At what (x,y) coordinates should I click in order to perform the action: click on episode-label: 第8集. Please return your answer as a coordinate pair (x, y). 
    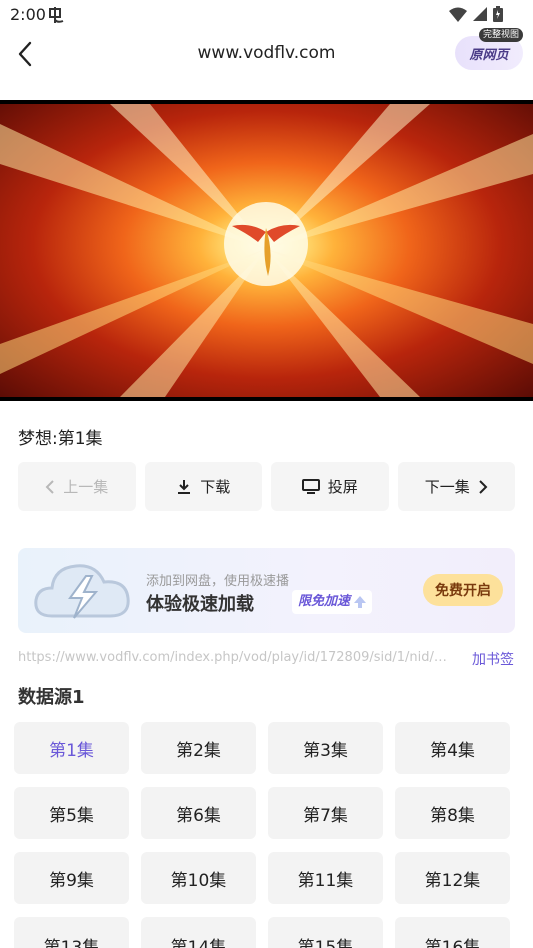
    Looking at the image, I should click on (452, 815).